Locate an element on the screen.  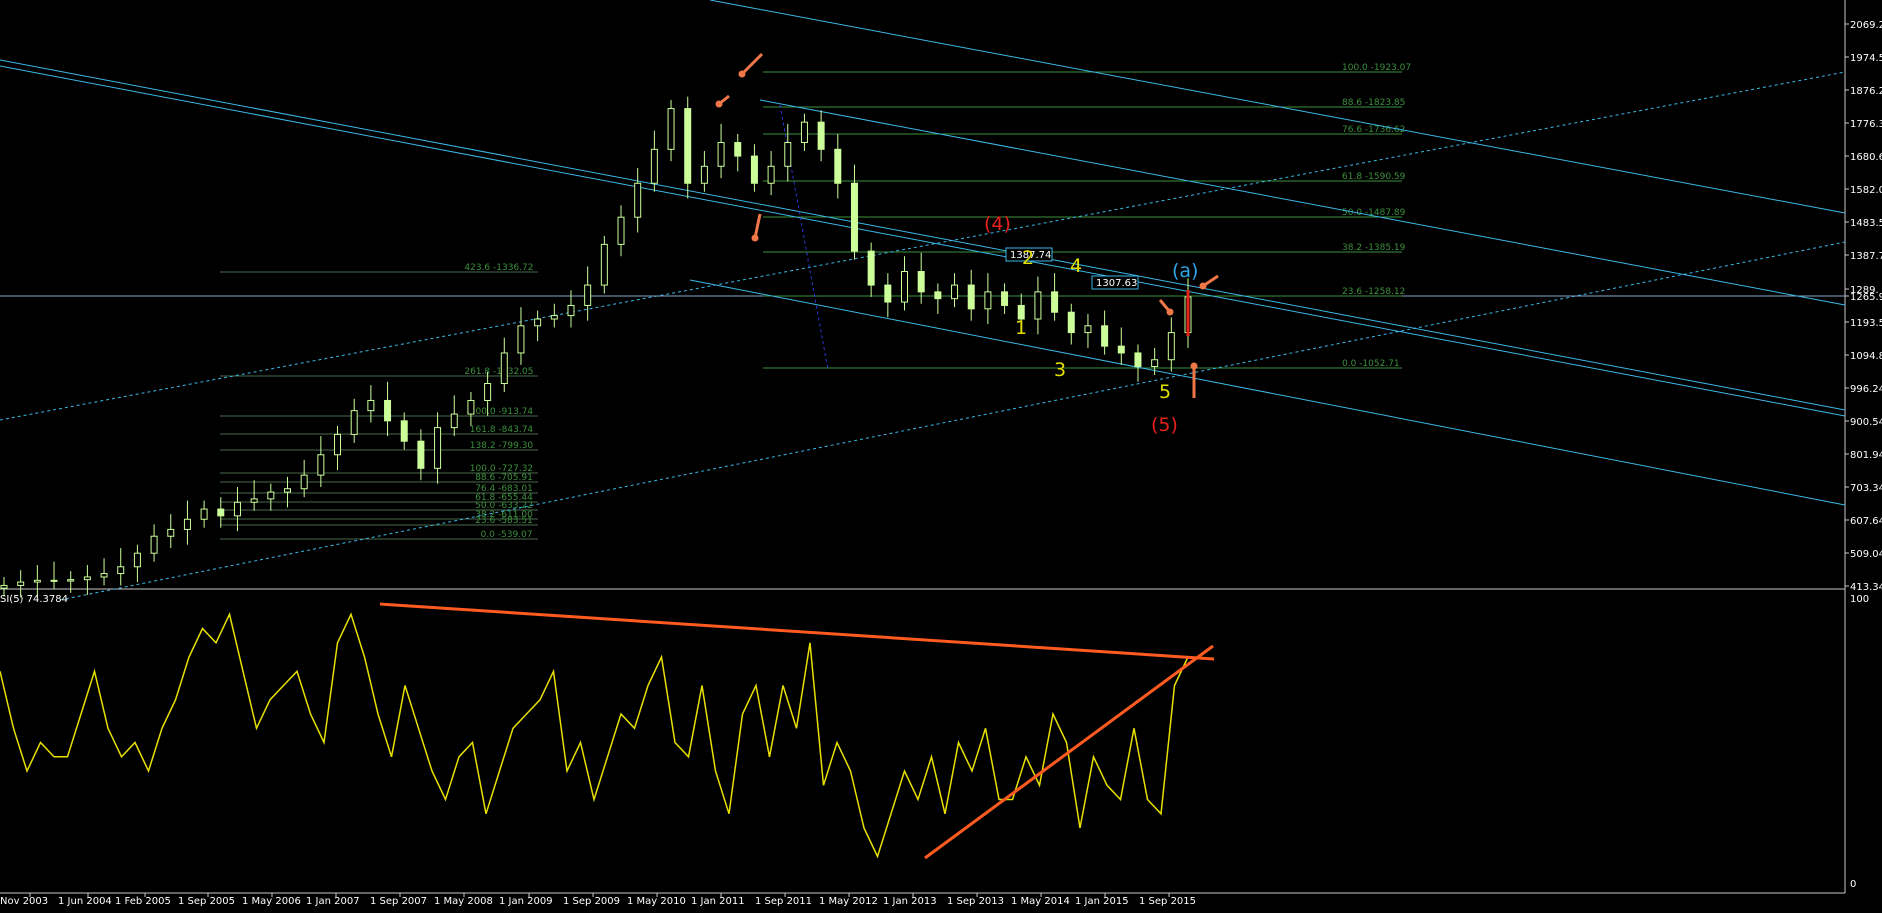
time-tick-label: 1 Sep 2013 is located at coordinates (975, 901).